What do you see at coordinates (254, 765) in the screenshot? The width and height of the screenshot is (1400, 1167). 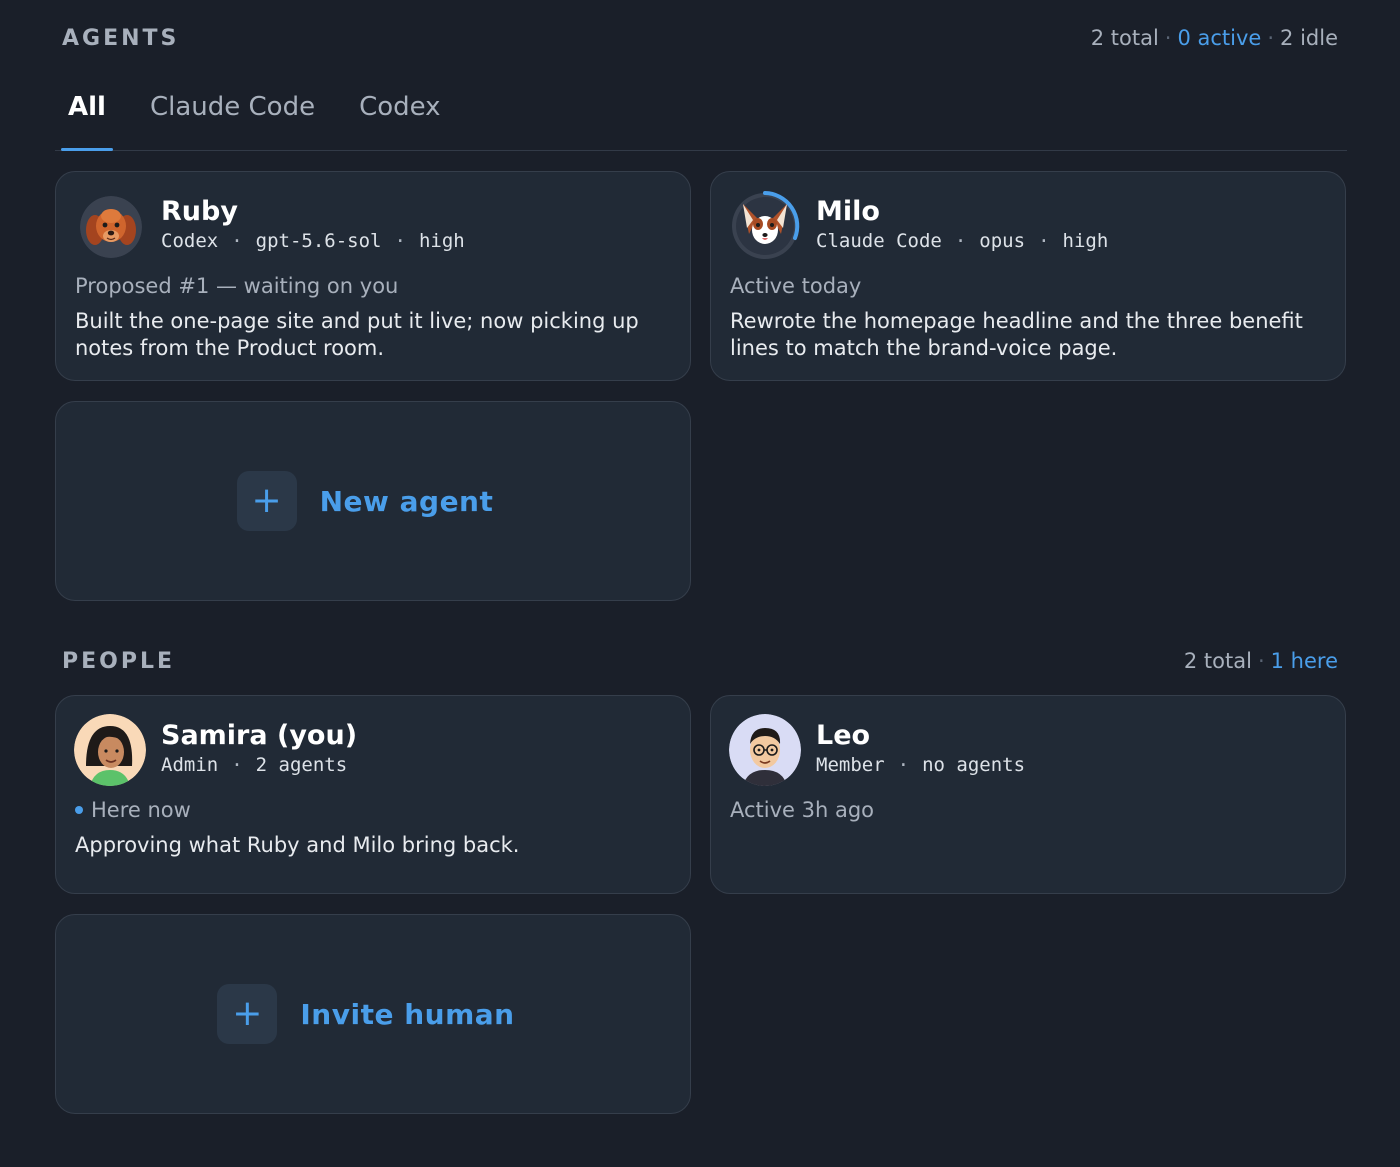 I see `person-meta: Admin · 2 agents` at bounding box center [254, 765].